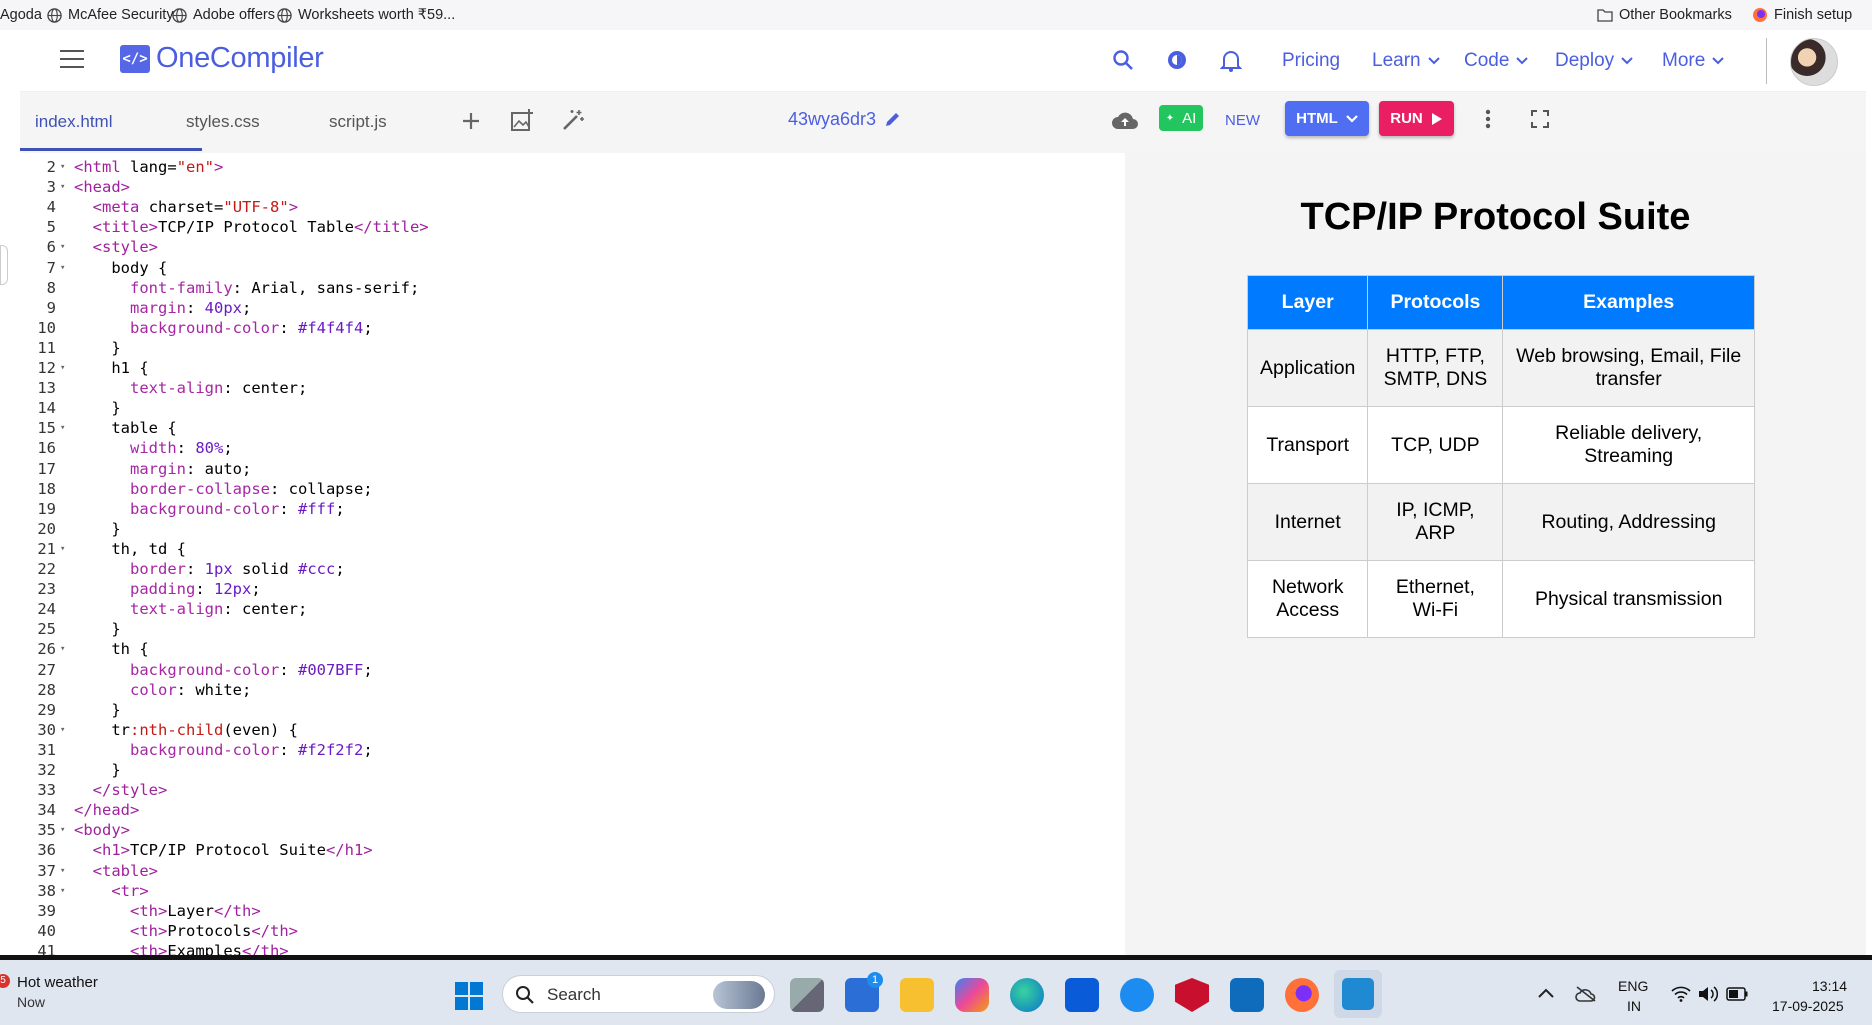 This screenshot has width=1872, height=1025. I want to click on code-line: 5 <title>TCP/IP Protocol Table</title>, so click(572, 227).